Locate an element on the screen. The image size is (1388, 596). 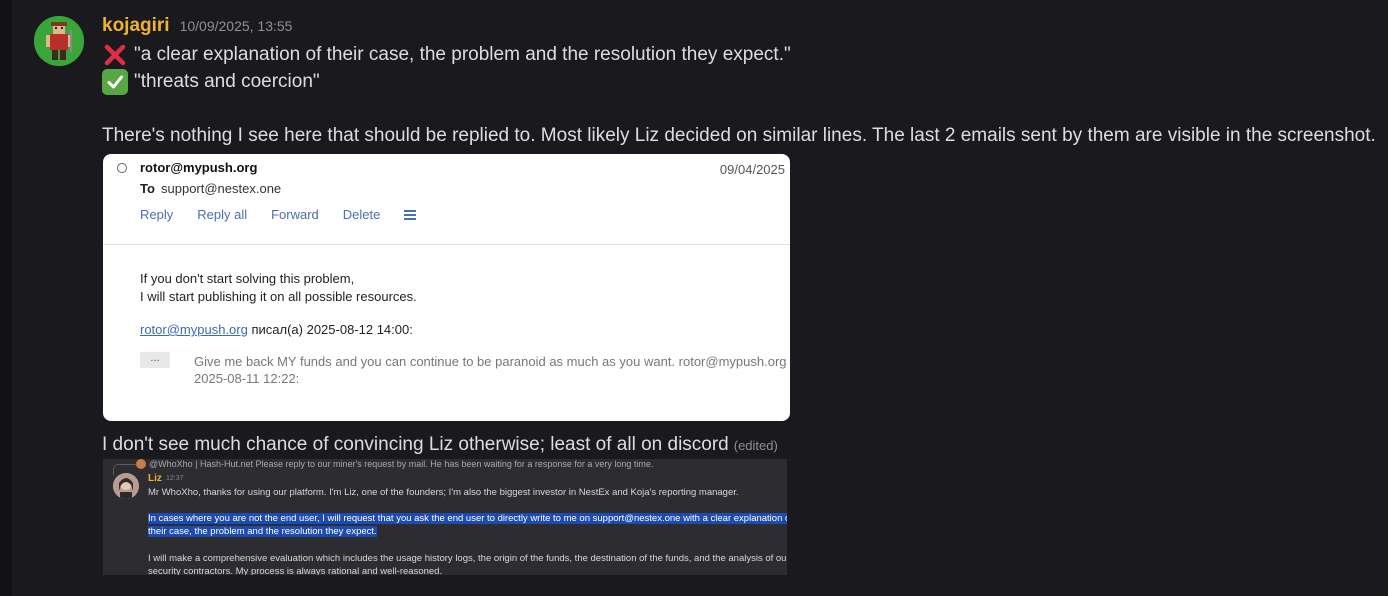
server-sidebar-edge is located at coordinates (6, 298).